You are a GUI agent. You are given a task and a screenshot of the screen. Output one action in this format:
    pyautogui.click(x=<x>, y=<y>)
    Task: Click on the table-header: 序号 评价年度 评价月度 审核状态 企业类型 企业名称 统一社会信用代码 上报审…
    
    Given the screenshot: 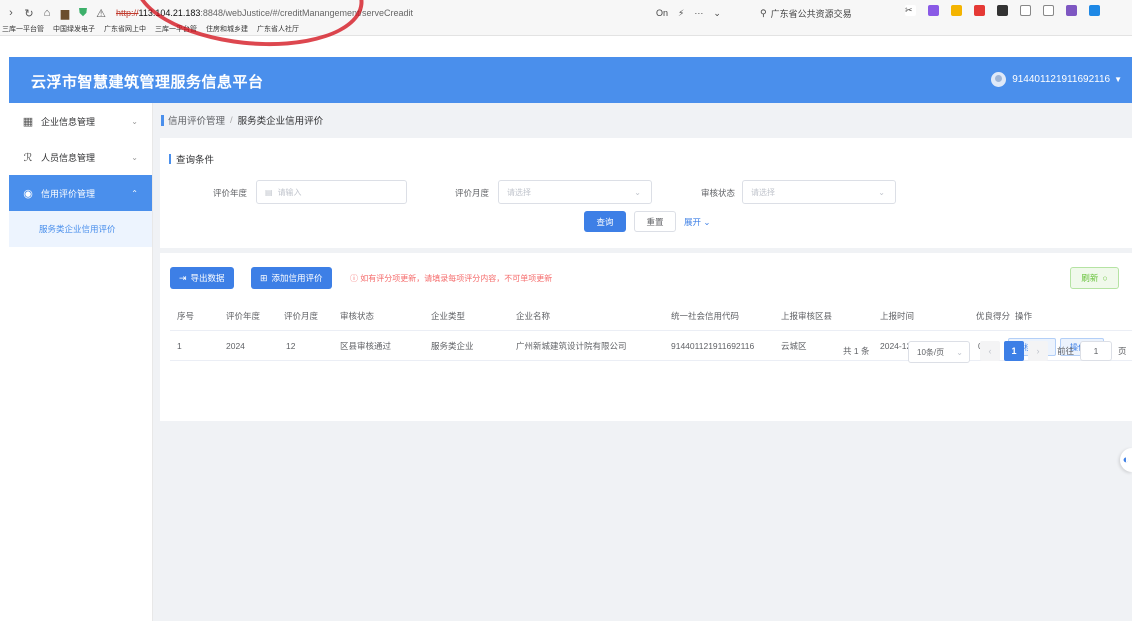 What is the action you would take?
    pyautogui.click(x=651, y=316)
    